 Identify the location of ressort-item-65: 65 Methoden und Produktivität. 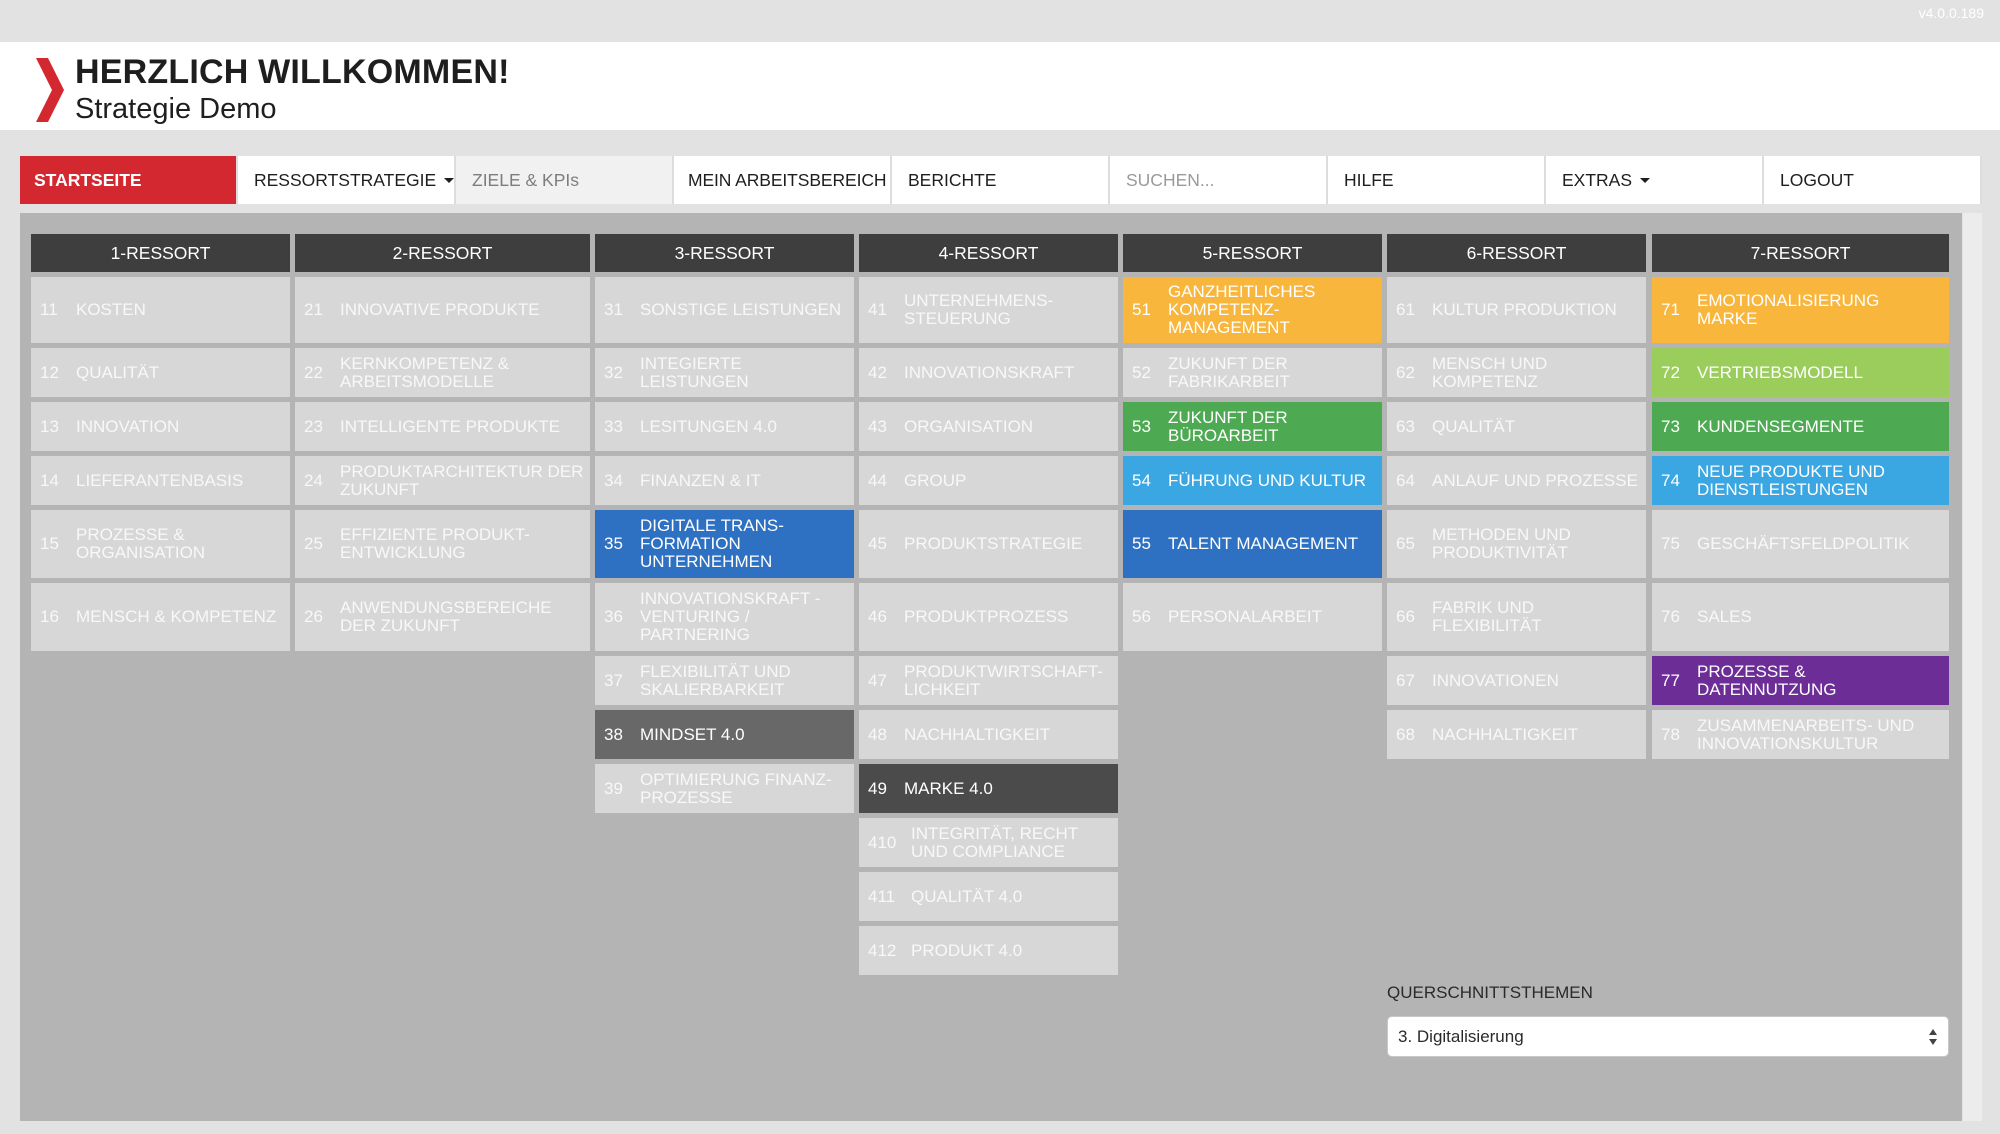
(1516, 544).